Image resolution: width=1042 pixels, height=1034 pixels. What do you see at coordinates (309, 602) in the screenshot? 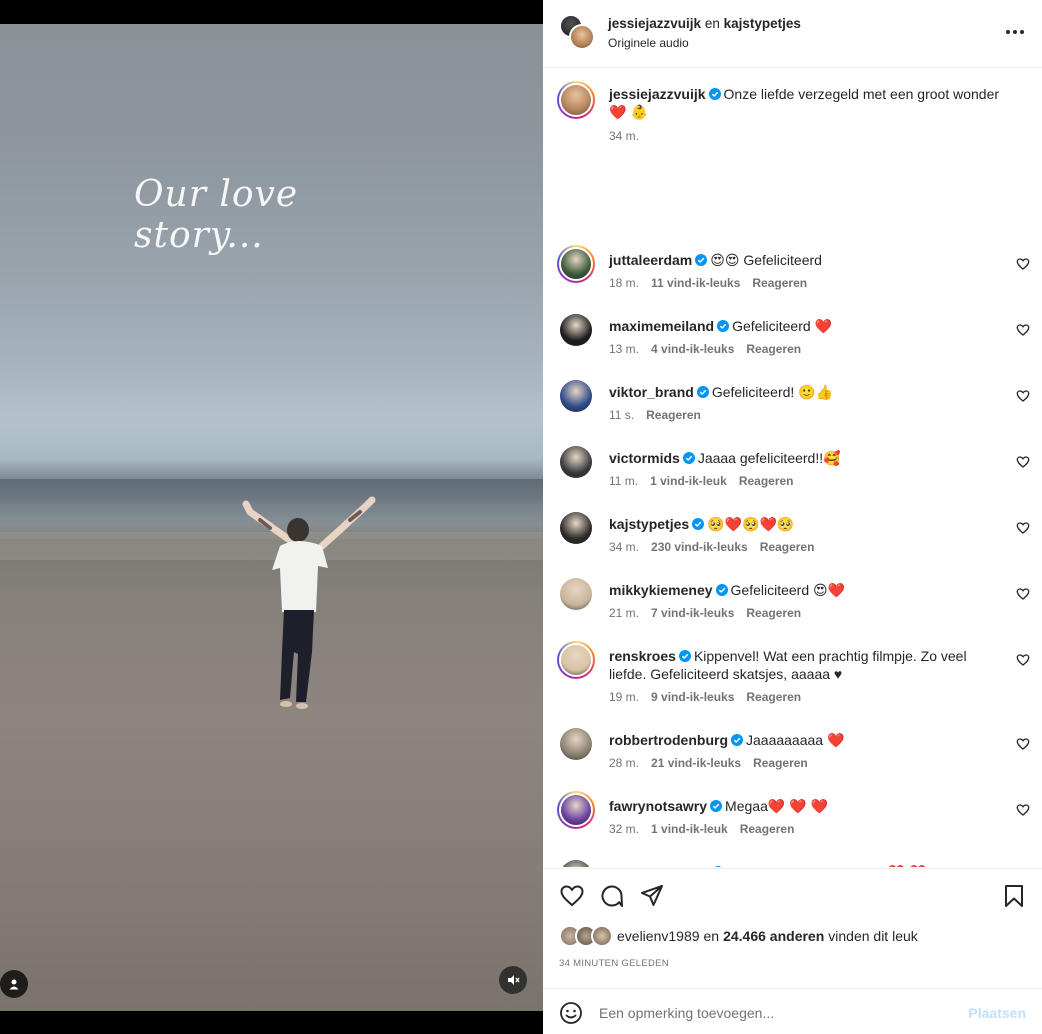
I see `person-figure` at bounding box center [309, 602].